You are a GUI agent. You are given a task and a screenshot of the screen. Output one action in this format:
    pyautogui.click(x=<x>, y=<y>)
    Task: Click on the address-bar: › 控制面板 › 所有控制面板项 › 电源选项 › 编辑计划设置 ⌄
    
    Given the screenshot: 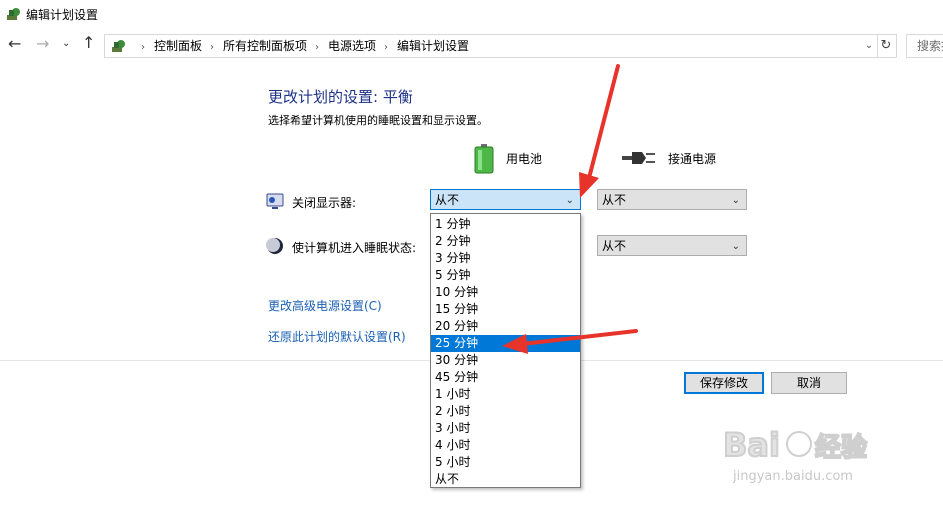 What is the action you would take?
    pyautogui.click(x=491, y=46)
    